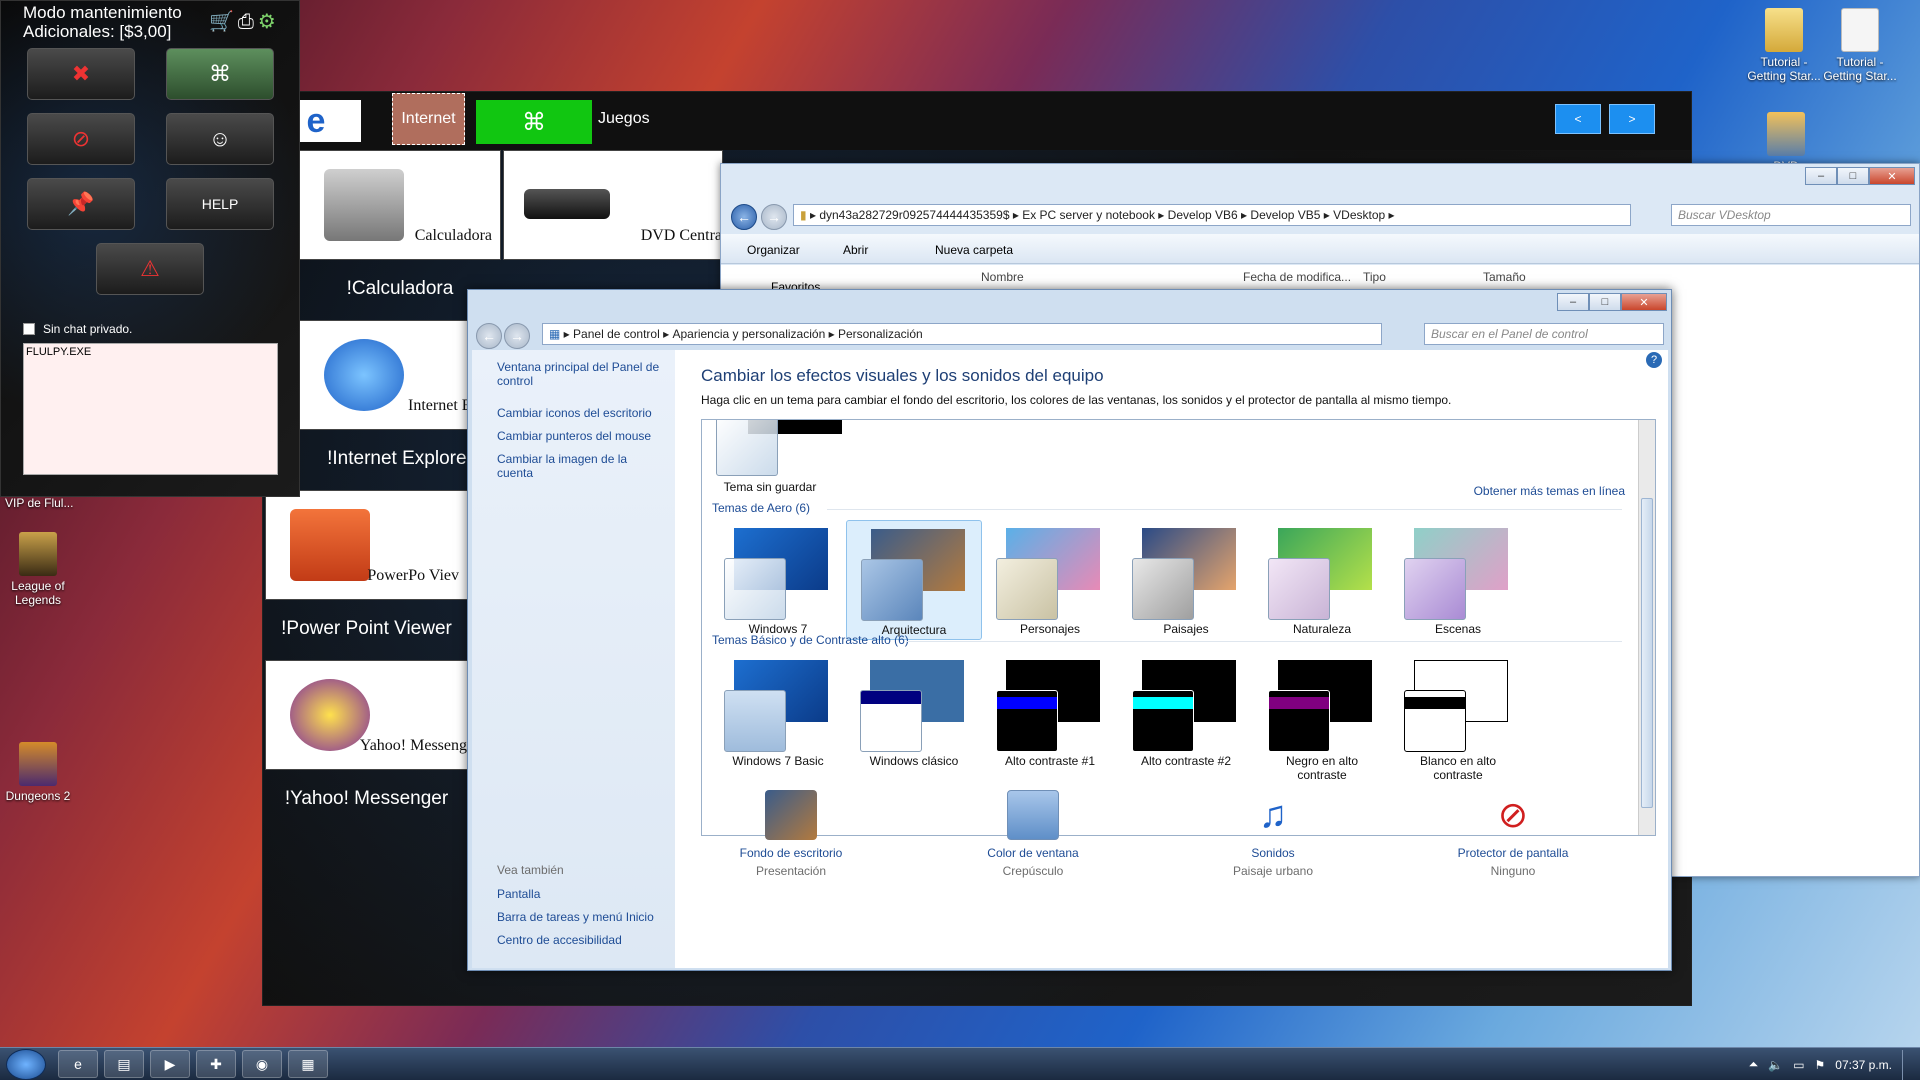 The height and width of the screenshot is (1080, 1920). What do you see at coordinates (1791, 215) in the screenshot?
I see `explorer-search-input: Buscar VDesktop` at bounding box center [1791, 215].